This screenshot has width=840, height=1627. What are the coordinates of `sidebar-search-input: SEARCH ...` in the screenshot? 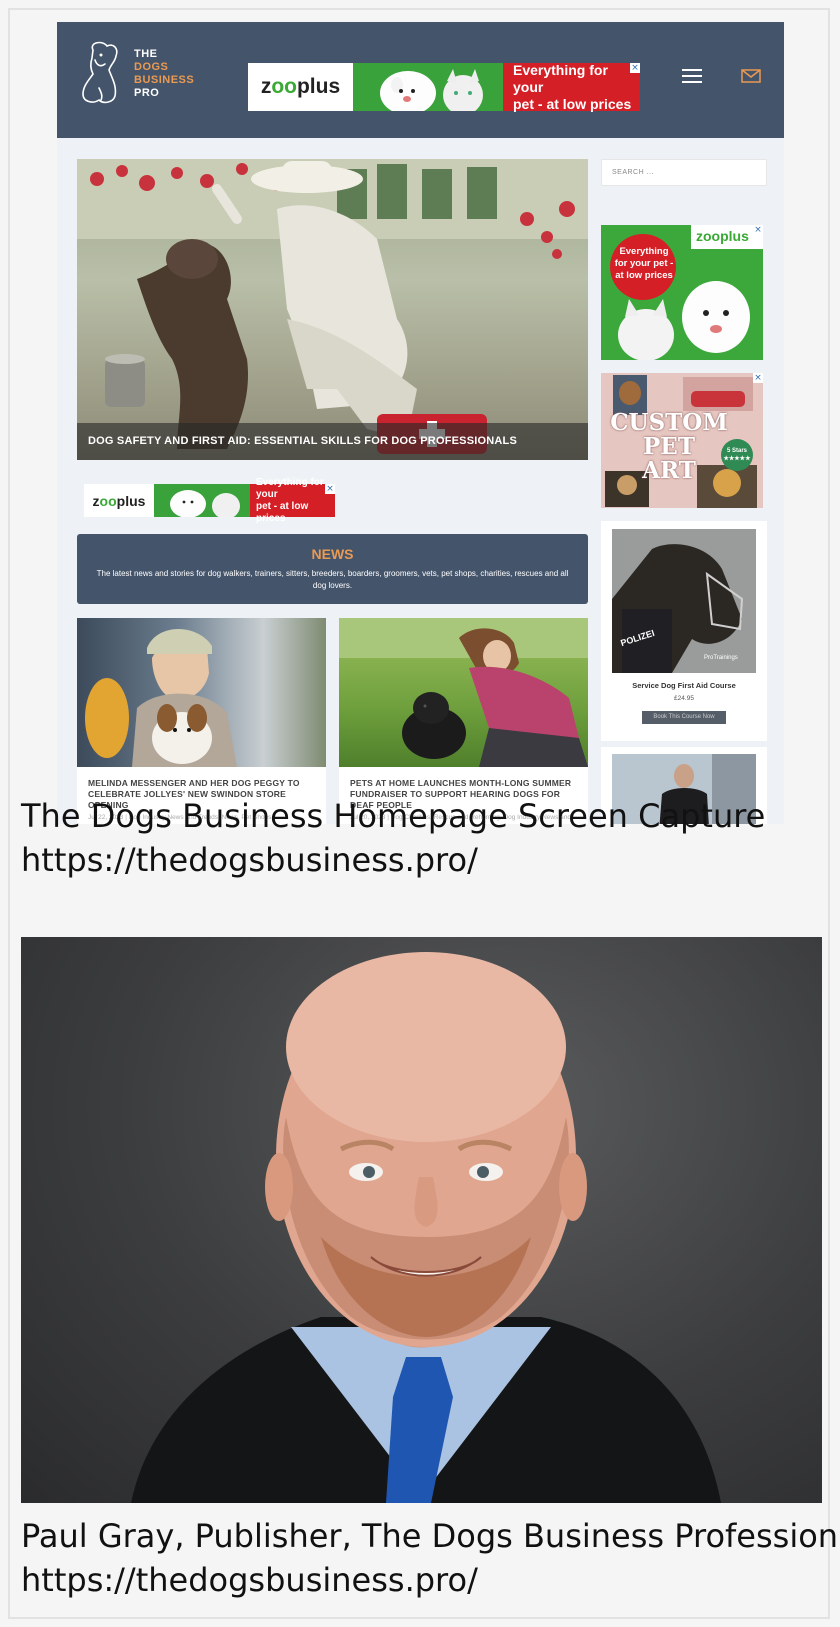 It's located at (684, 172).